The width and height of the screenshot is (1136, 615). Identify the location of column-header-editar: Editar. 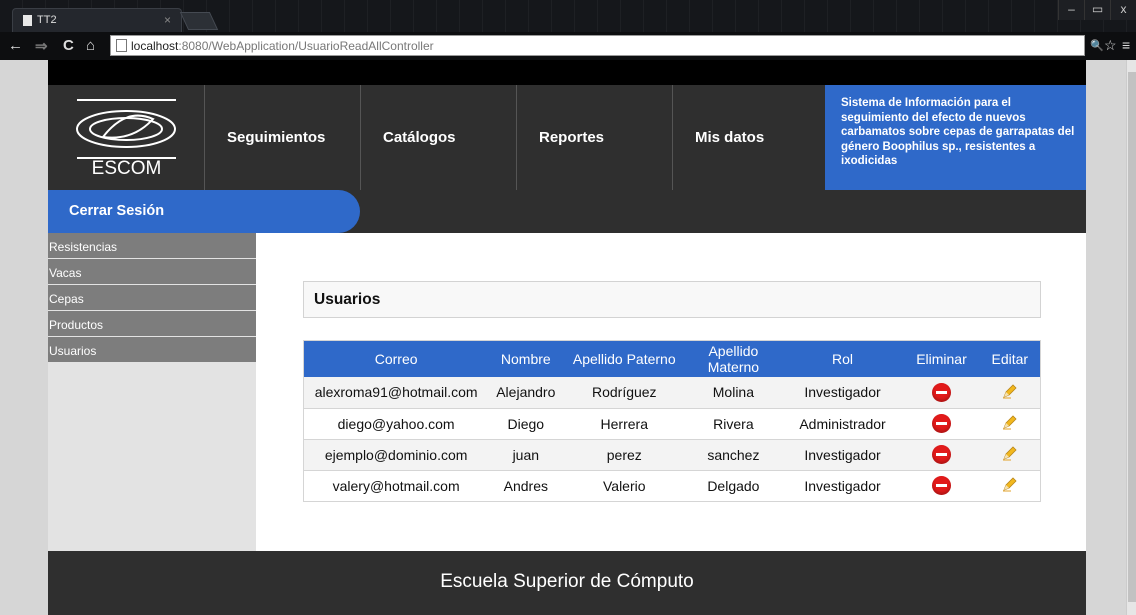
(1010, 359).